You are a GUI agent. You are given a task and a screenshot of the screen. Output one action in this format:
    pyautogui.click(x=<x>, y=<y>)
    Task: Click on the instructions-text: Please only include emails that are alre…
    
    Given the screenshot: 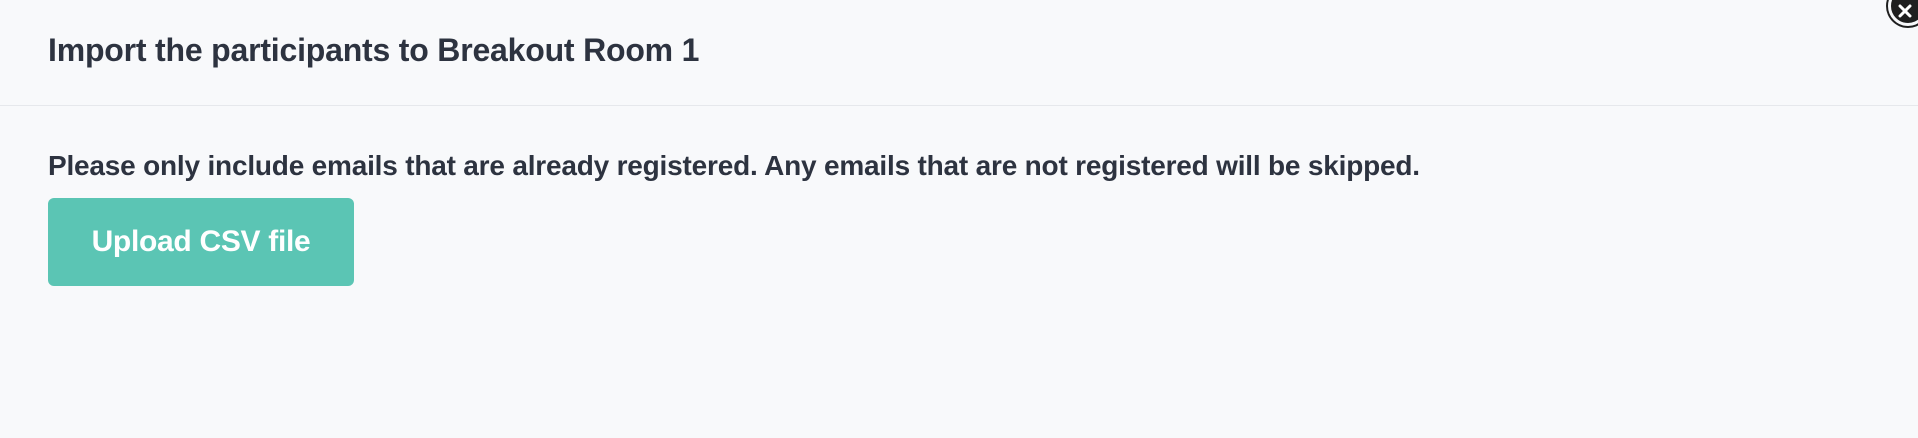 What is the action you would take?
    pyautogui.click(x=734, y=165)
    